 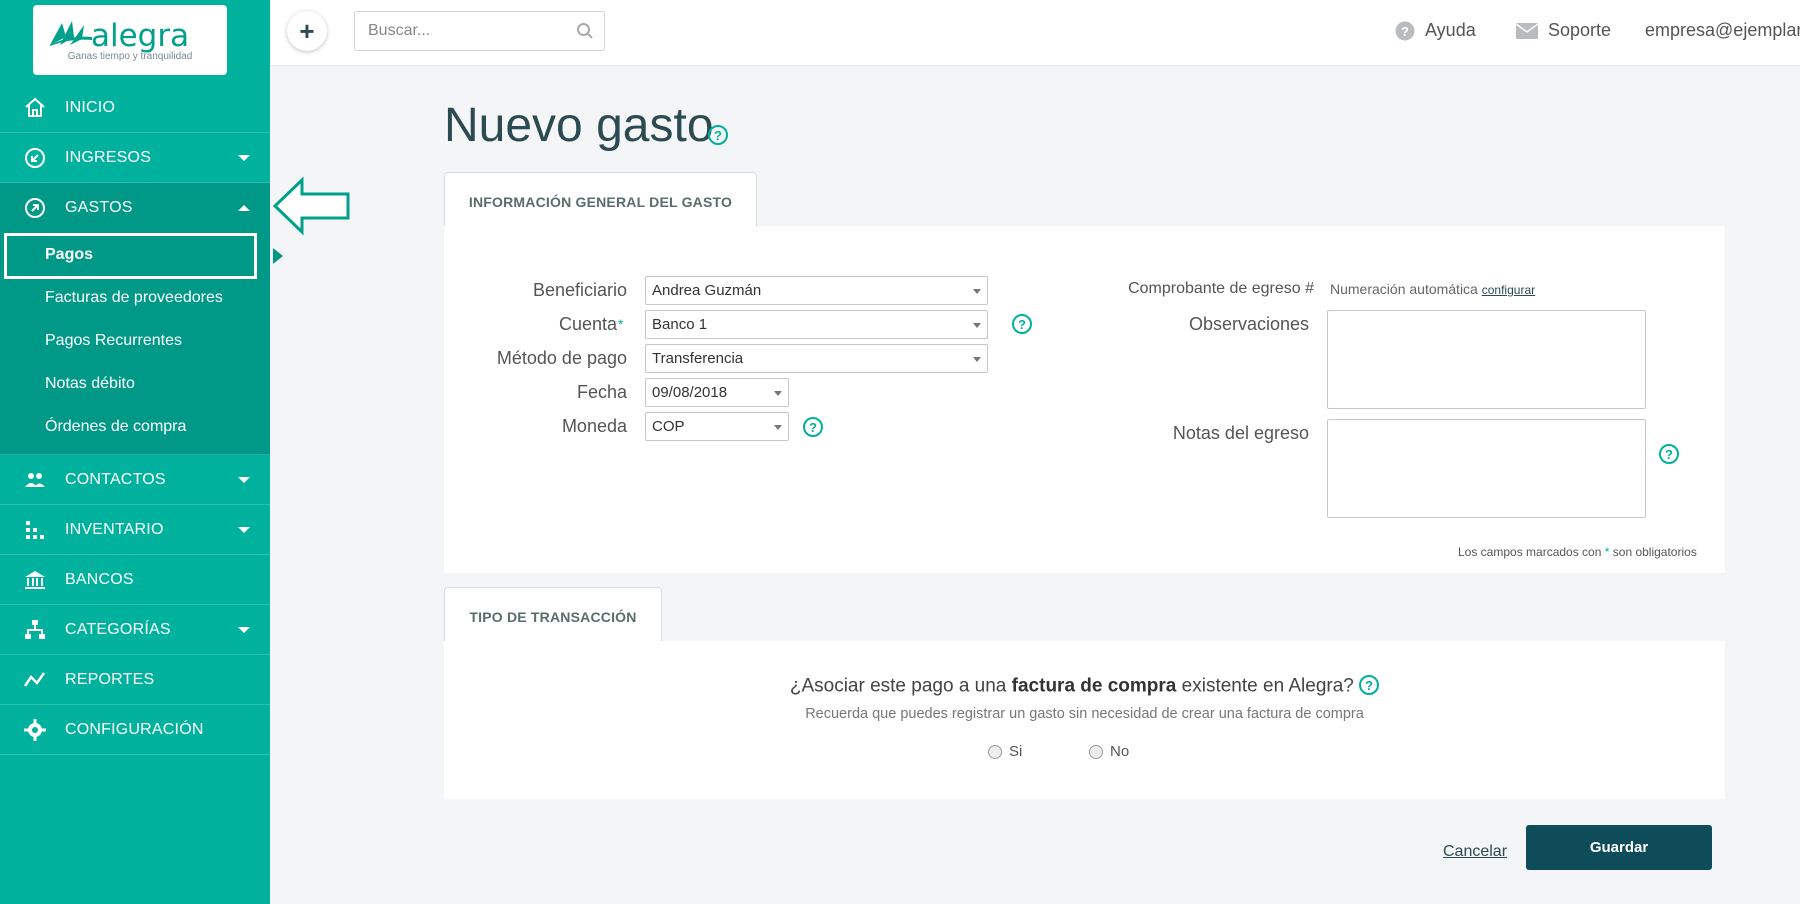 I want to click on required-note-suffix: son obligatorios, so click(x=1654, y=552).